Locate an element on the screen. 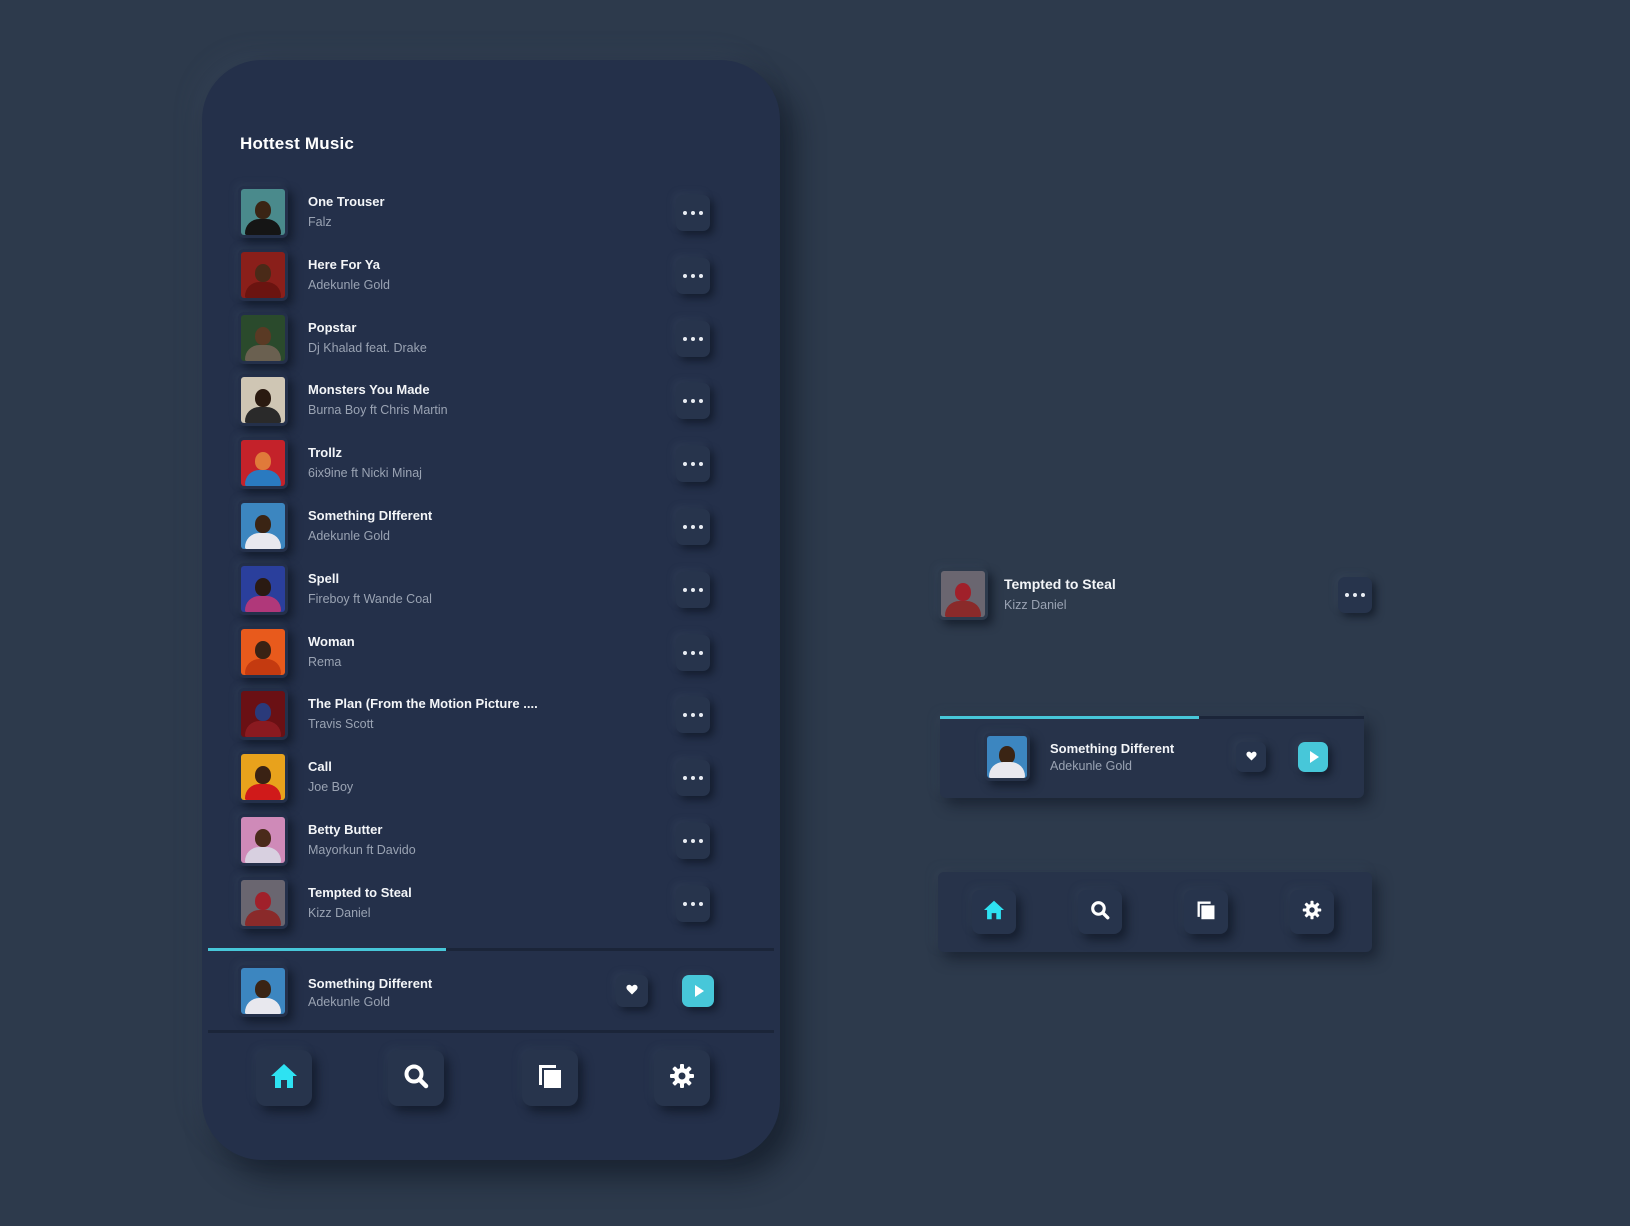 The width and height of the screenshot is (1630, 1226). track-title: Call is located at coordinates (320, 766).